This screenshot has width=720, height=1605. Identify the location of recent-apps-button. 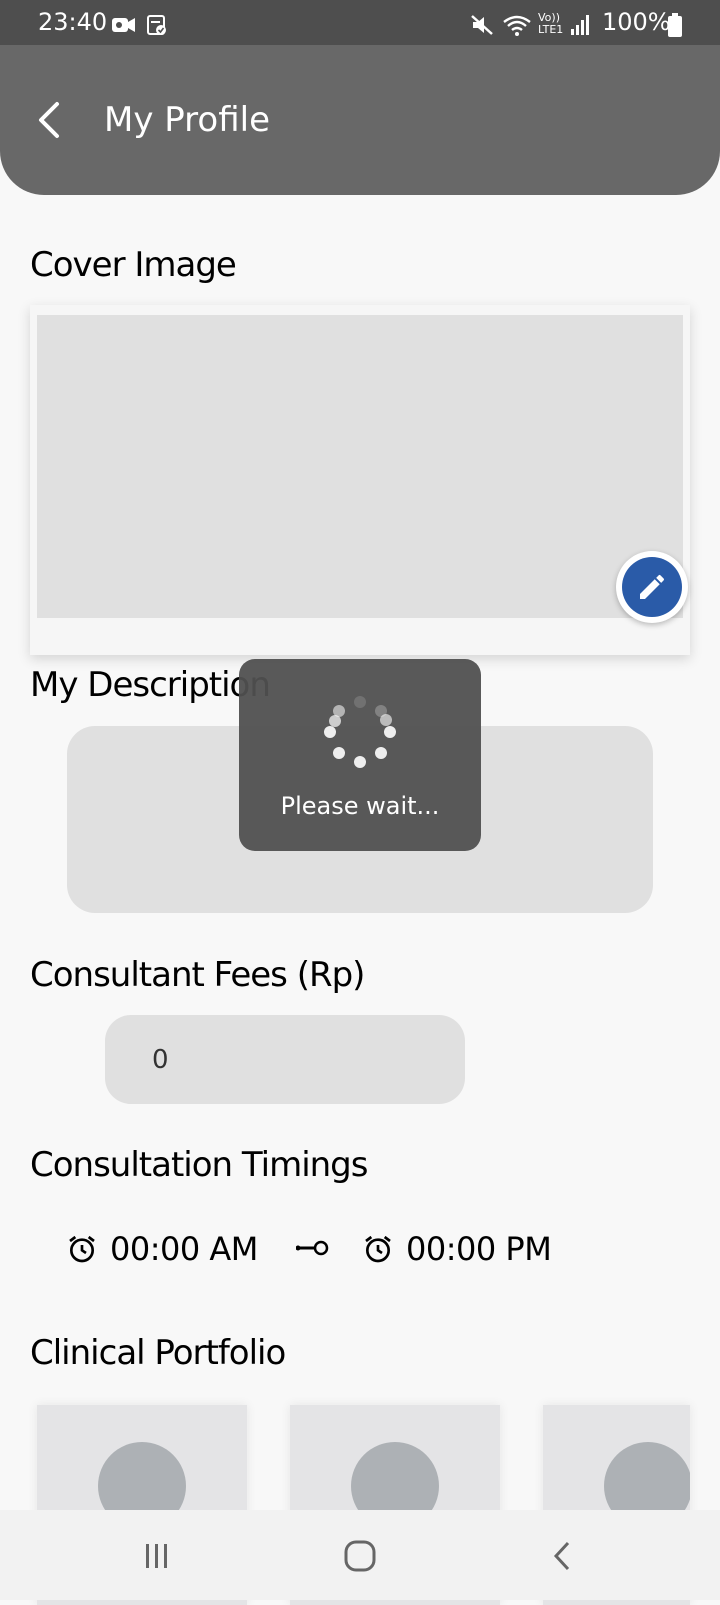
(157, 1556).